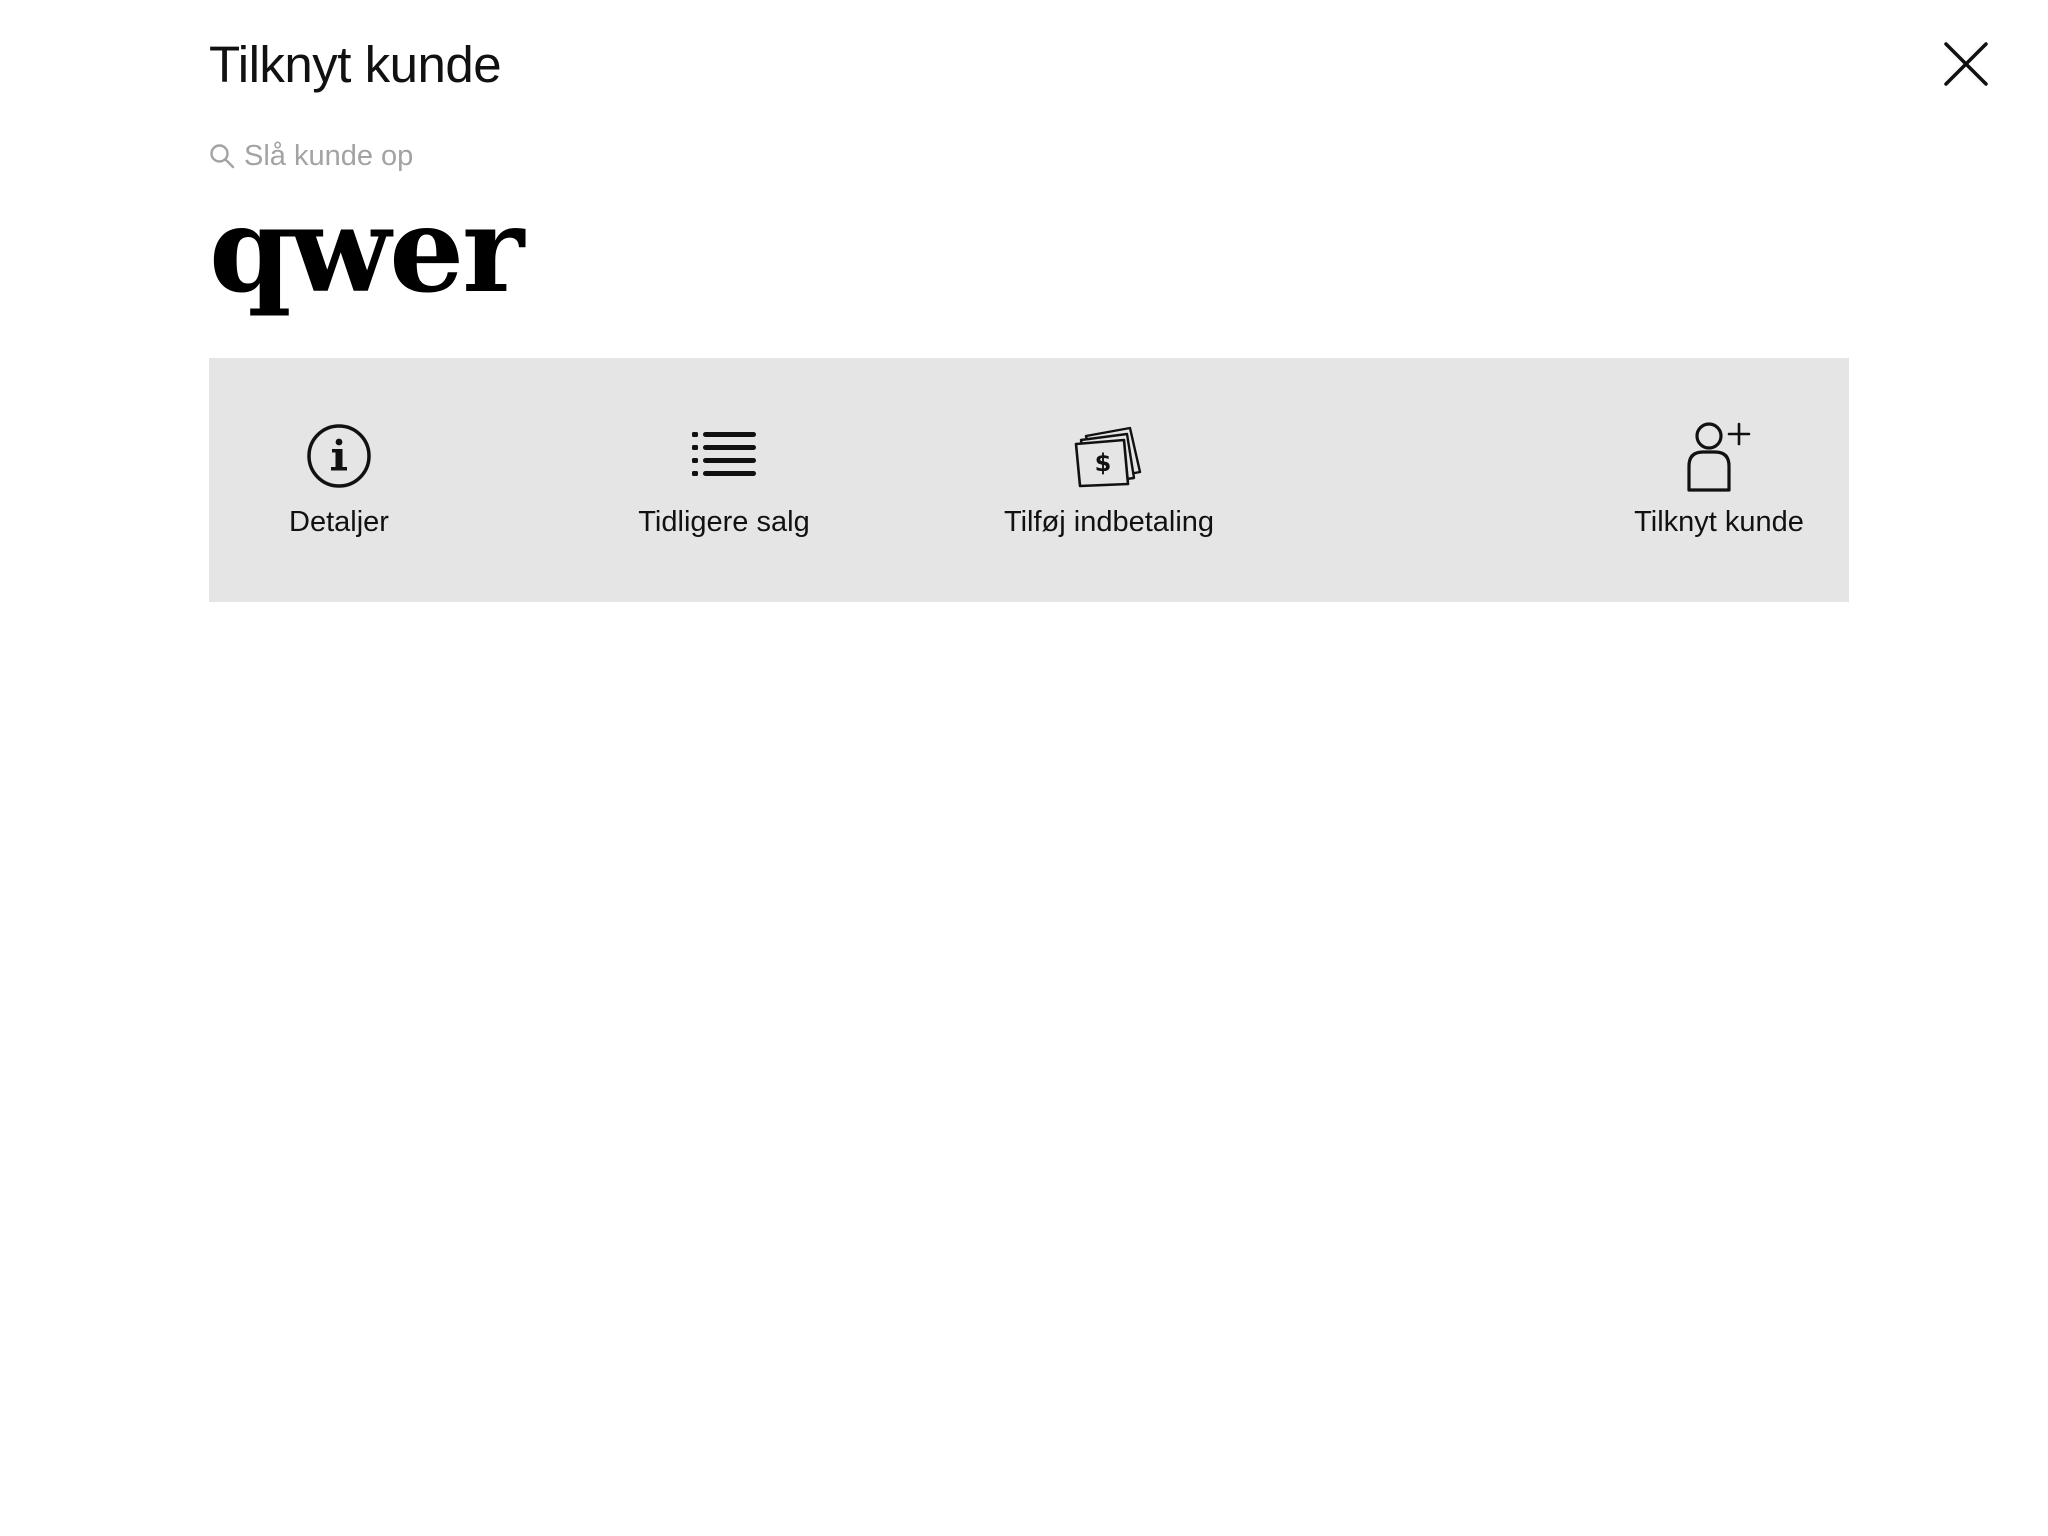 This screenshot has height=1536, width=2048. I want to click on details-label: Detaljer, so click(339, 522).